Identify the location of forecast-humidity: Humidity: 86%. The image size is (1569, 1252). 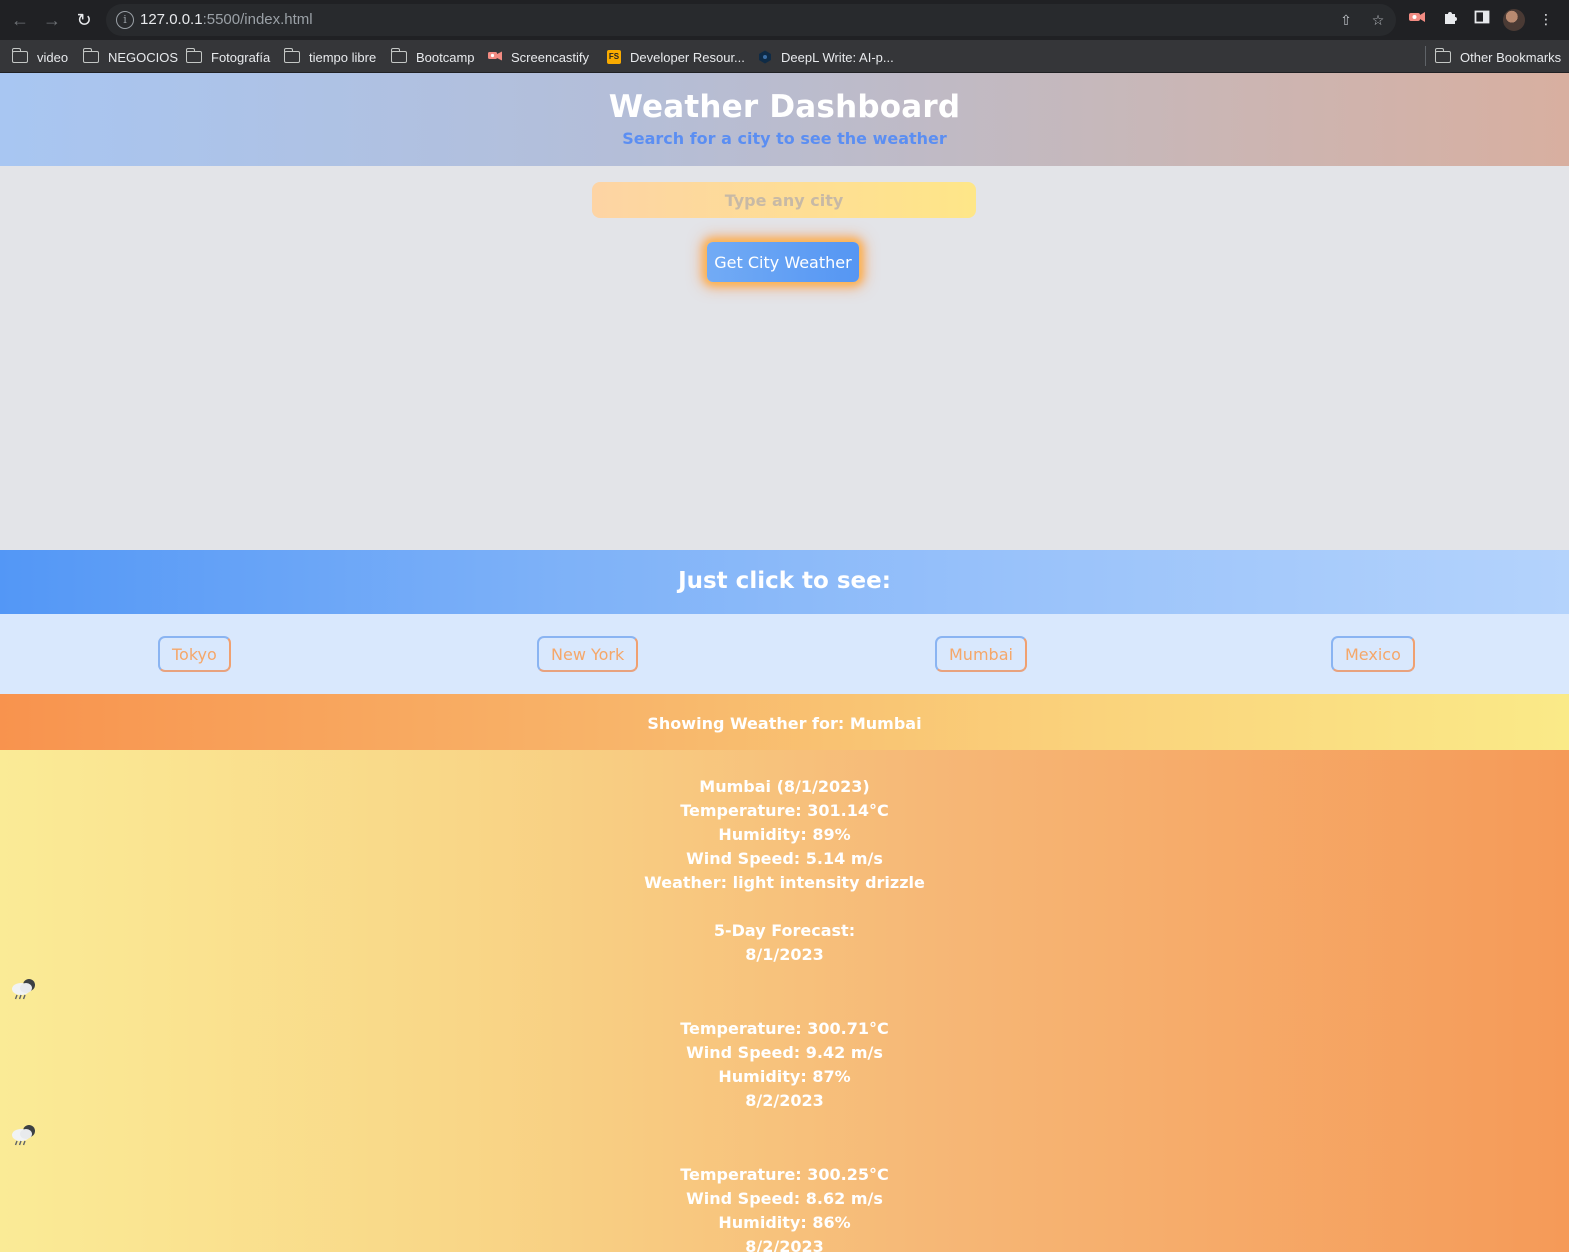
(784, 1222).